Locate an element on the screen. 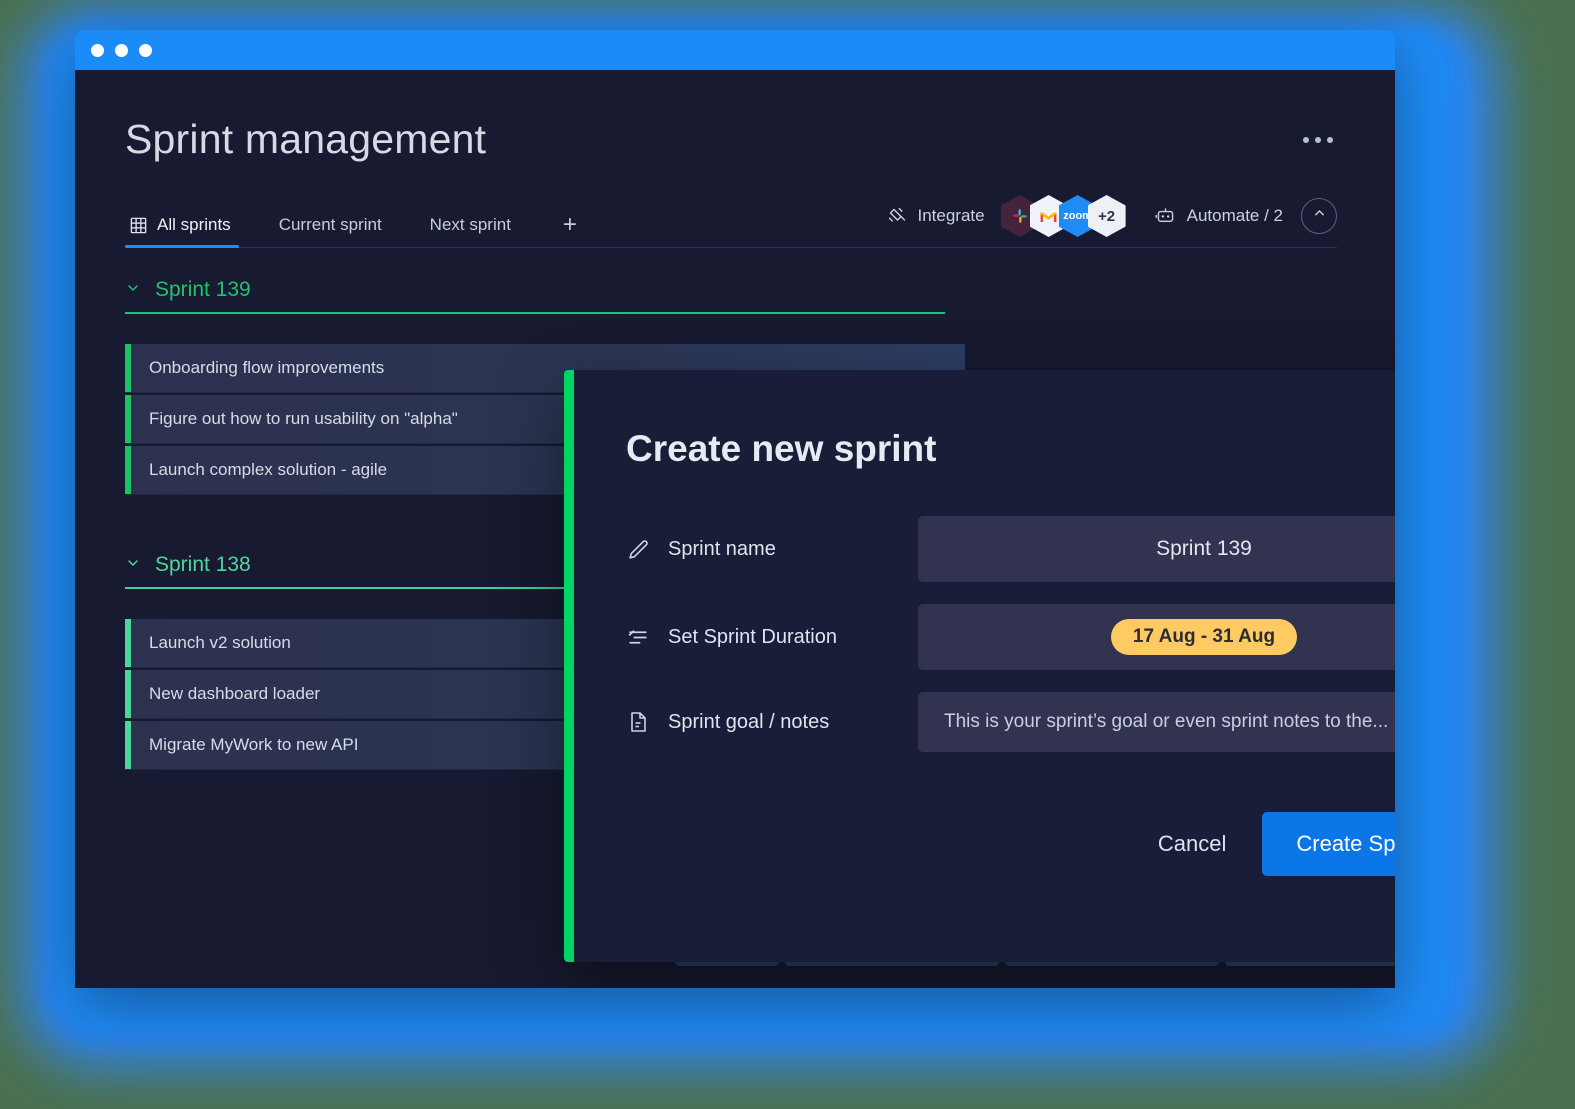  tab-label: All sprints is located at coordinates (194, 224).